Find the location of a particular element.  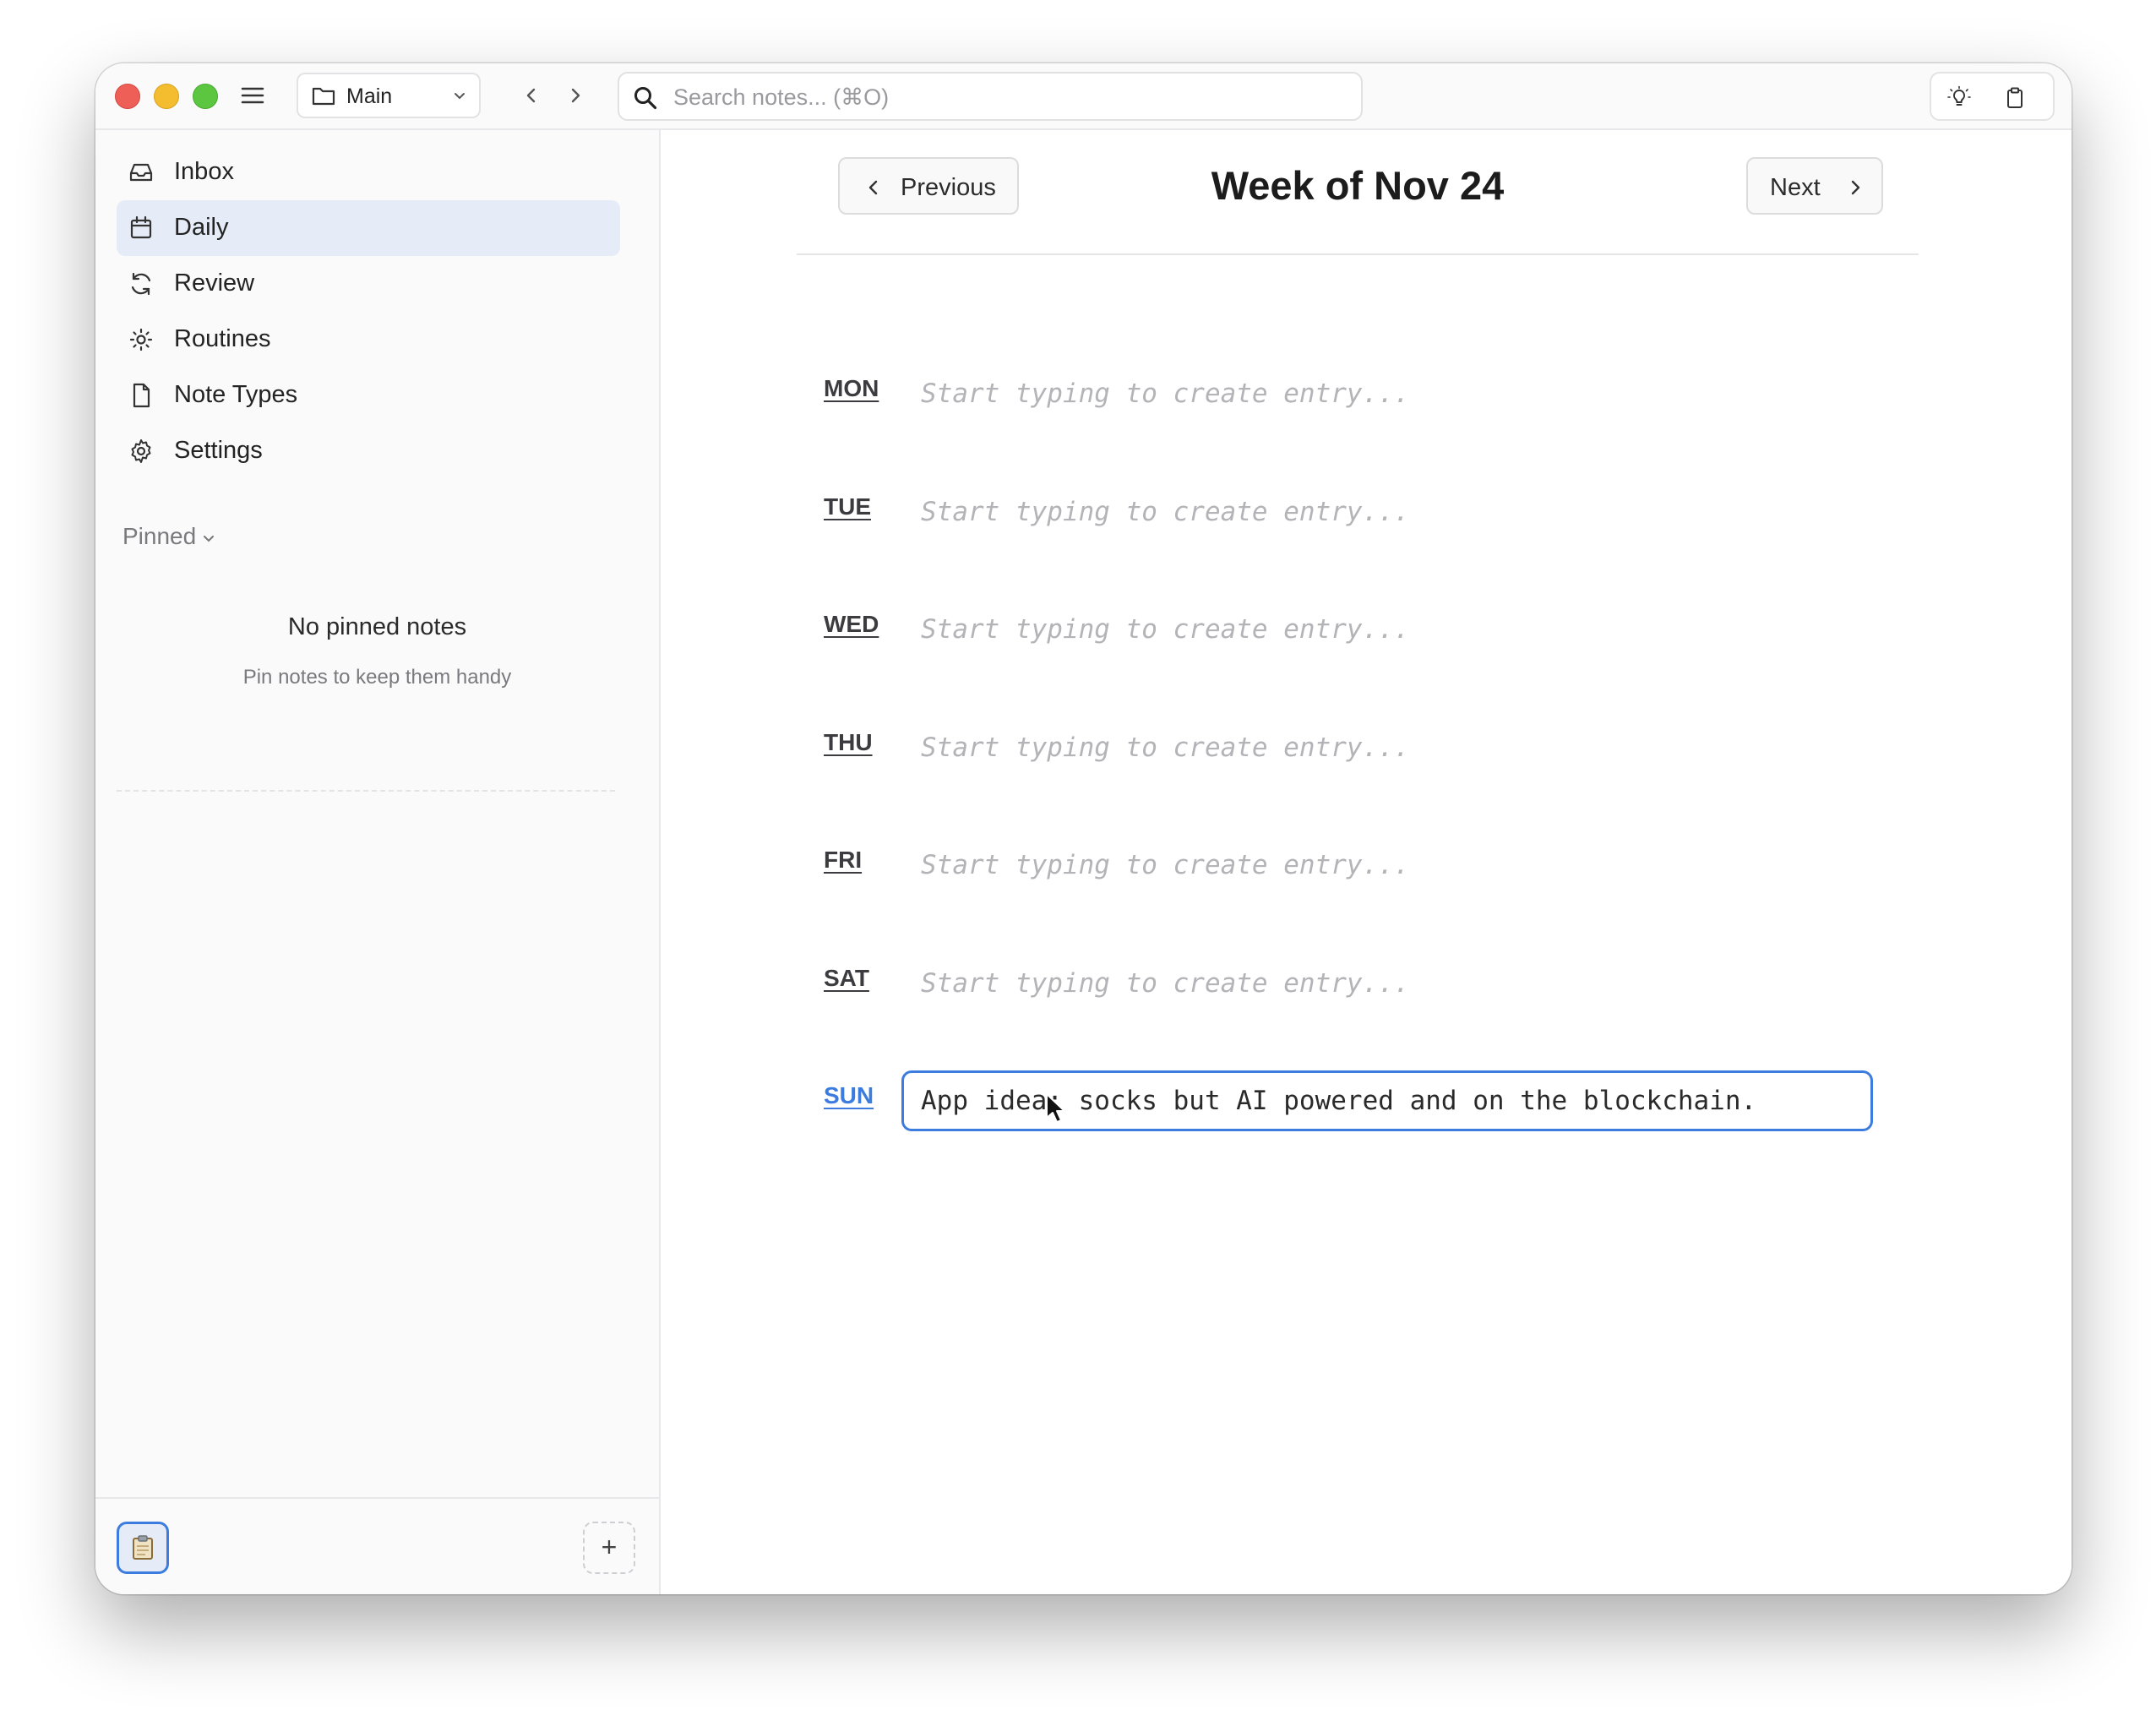

sidebar-item-label: Review is located at coordinates (214, 283).